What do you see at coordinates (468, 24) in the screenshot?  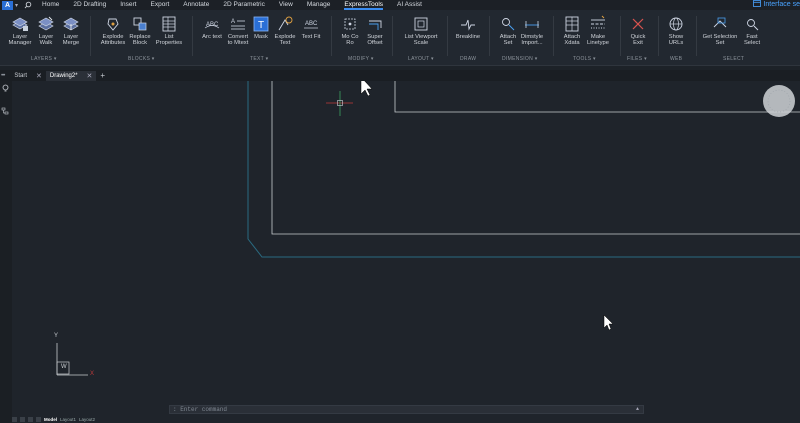 I see `breakline-icon` at bounding box center [468, 24].